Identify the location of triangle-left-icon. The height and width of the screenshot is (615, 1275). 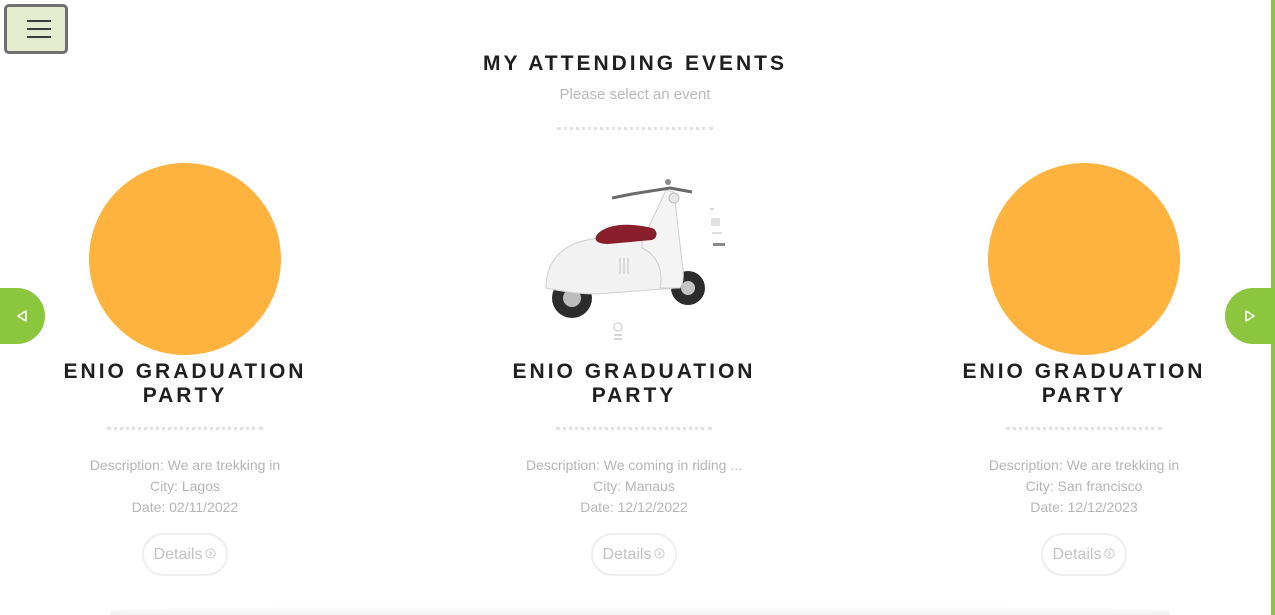
(22, 316).